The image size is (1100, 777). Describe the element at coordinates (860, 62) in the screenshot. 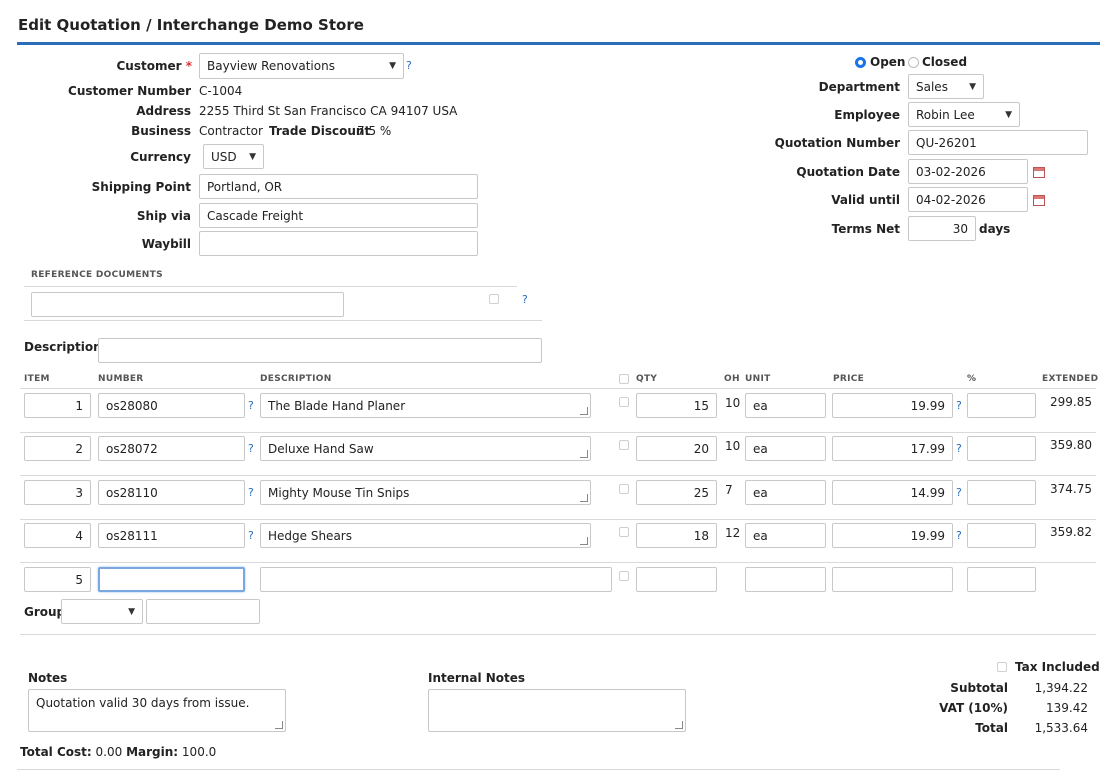

I see `open-radio` at that location.